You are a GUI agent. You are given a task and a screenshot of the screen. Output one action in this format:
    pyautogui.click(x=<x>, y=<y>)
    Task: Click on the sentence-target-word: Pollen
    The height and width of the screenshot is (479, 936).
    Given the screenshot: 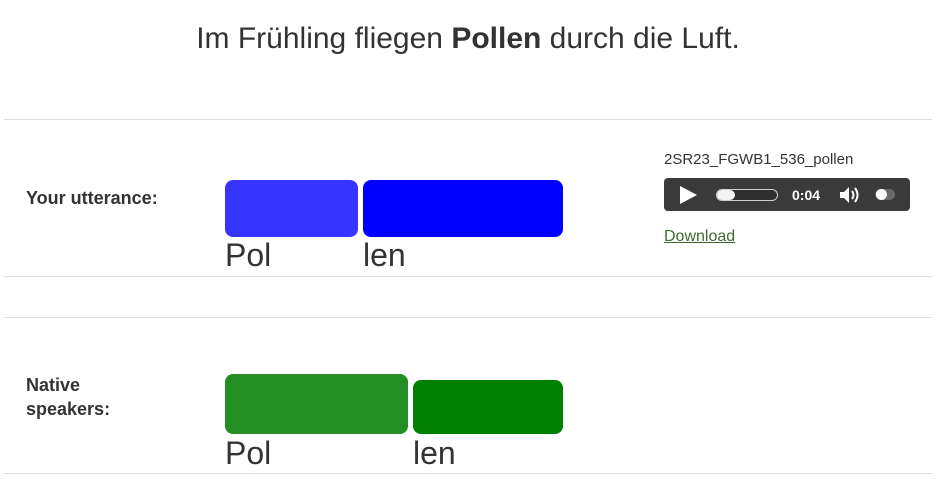 What is the action you would take?
    pyautogui.click(x=496, y=38)
    